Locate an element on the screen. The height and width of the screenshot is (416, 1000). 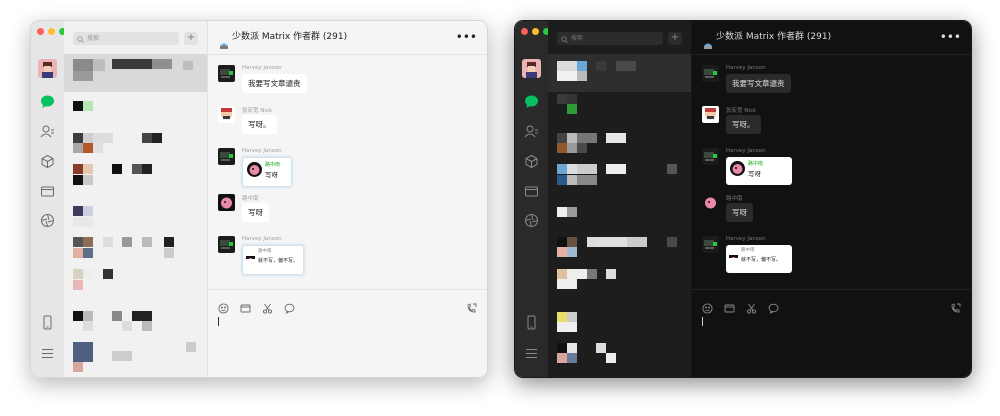
sender-name: 路中南 is located at coordinates (734, 199).